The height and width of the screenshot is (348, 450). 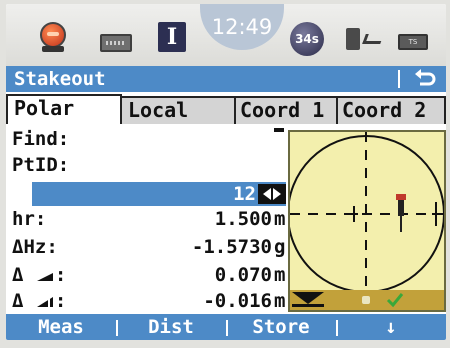 What do you see at coordinates (41, 139) in the screenshot?
I see `find-label: Find:` at bounding box center [41, 139].